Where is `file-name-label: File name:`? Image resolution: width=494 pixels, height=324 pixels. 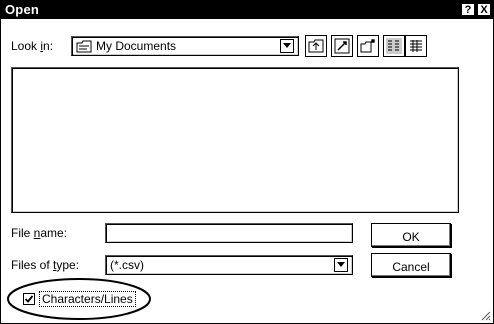
file-name-label: File name: is located at coordinates (39, 233).